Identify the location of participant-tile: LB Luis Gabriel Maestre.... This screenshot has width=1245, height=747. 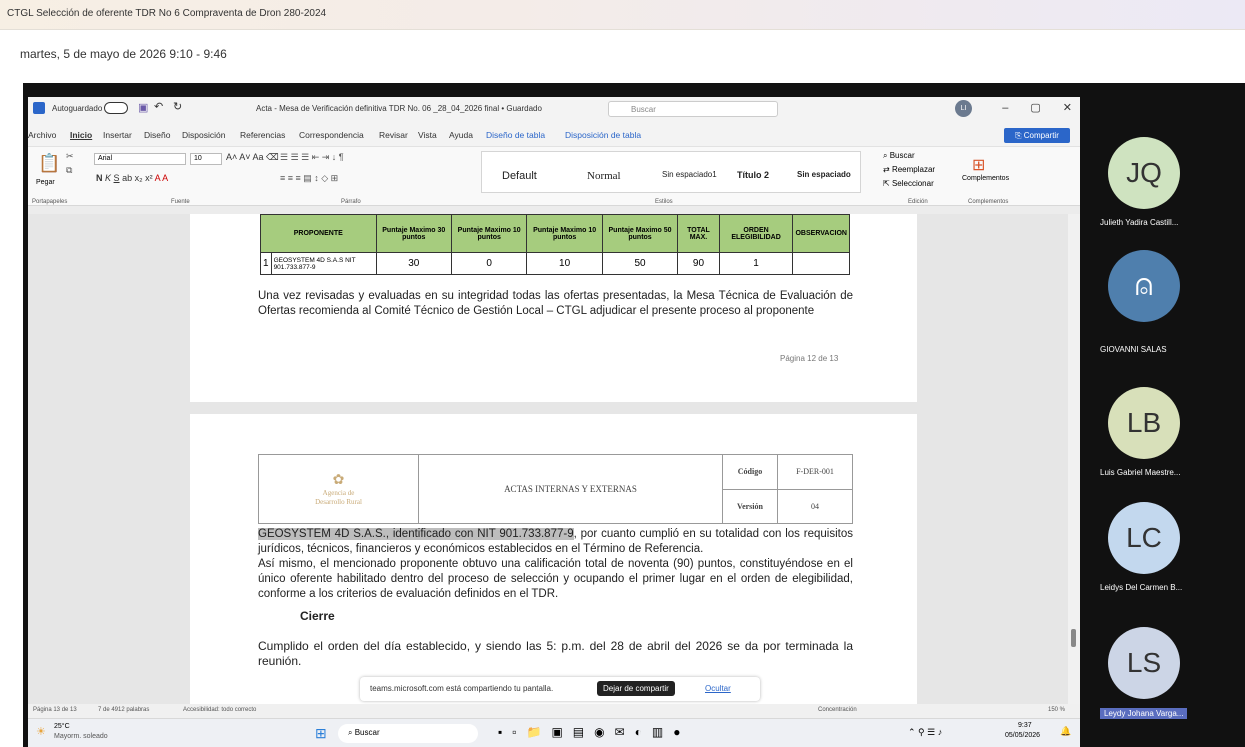
(1168, 447).